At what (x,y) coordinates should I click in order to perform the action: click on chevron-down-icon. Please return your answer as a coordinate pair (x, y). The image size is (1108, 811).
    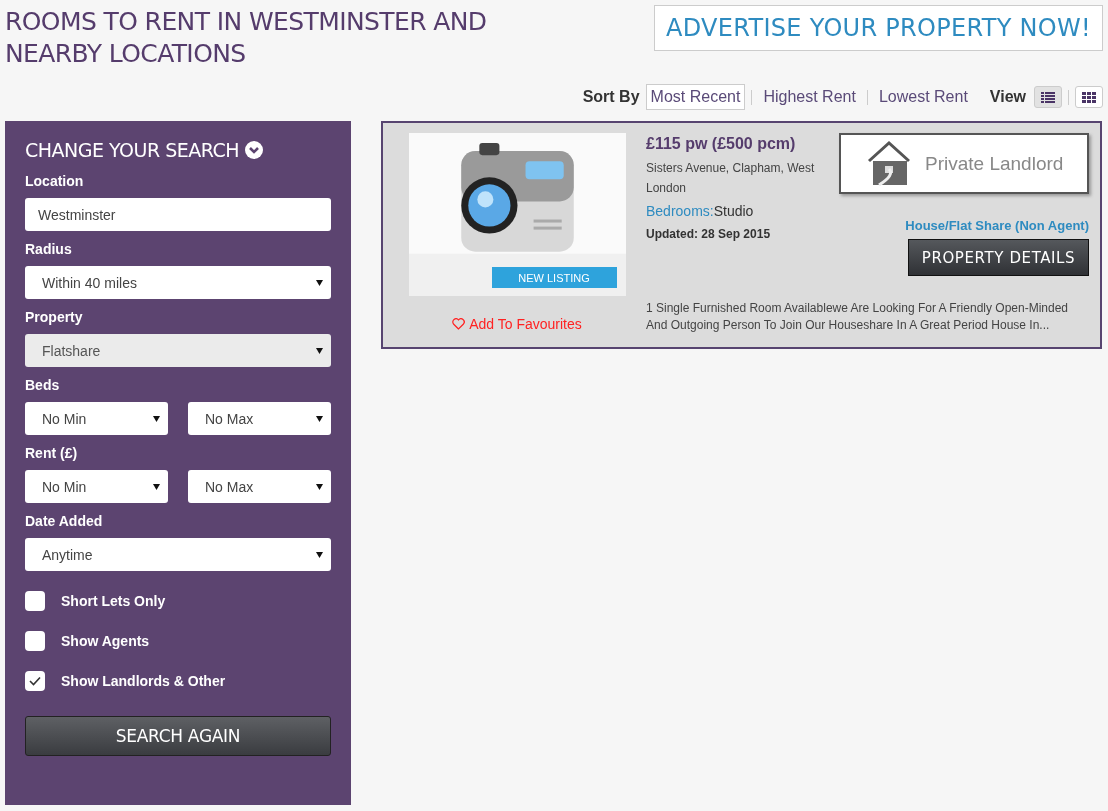
    Looking at the image, I should click on (254, 150).